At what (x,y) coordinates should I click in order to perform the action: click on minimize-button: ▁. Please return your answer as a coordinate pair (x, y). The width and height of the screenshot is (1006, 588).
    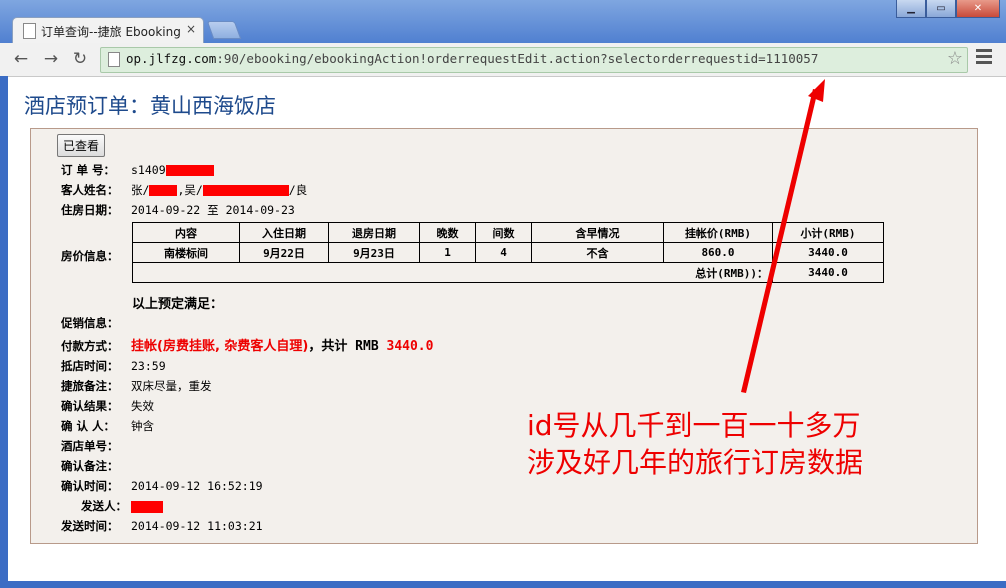
    Looking at the image, I should click on (911, 9).